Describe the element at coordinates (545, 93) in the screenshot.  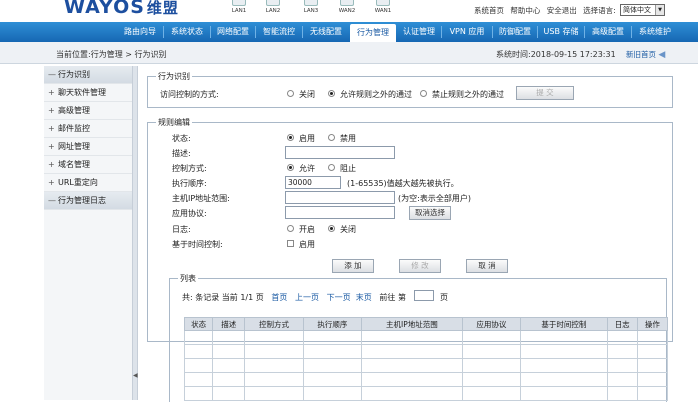
I see `submit-button: 提 交` at that location.